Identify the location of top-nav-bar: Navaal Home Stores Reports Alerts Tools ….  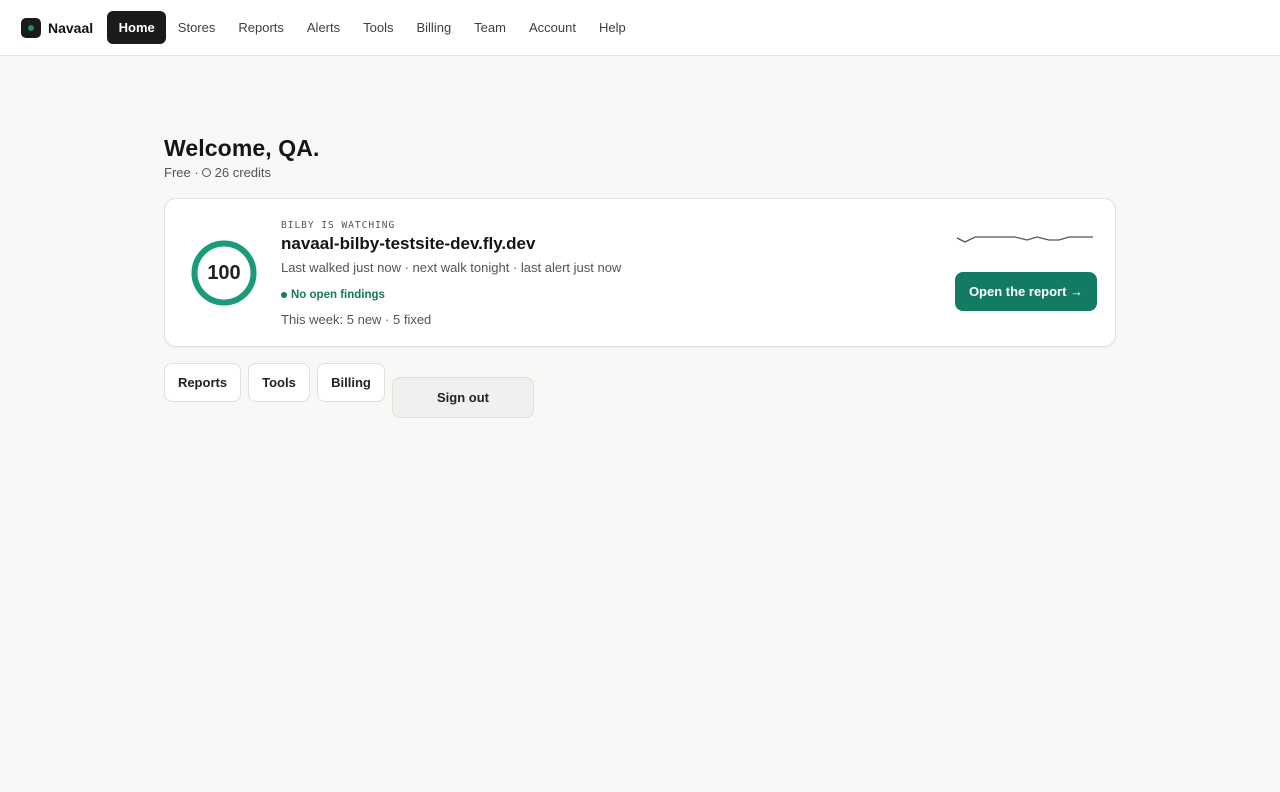
(640, 28).